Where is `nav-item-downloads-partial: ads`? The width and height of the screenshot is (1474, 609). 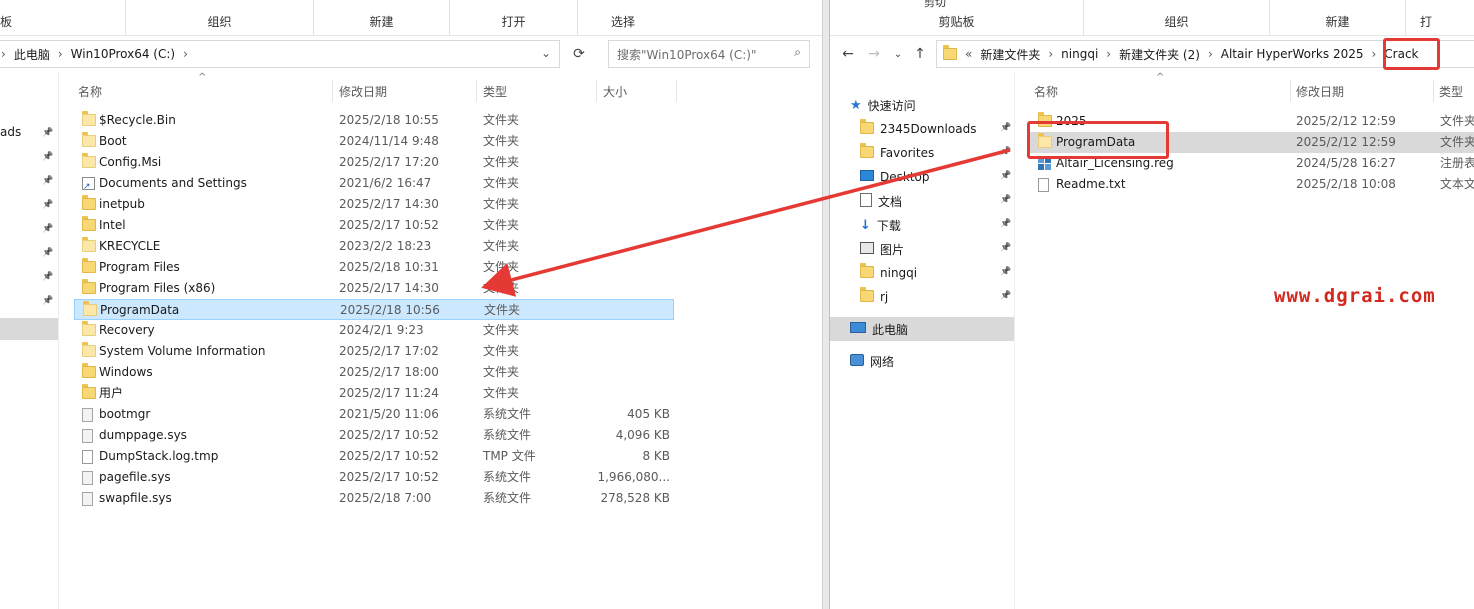
nav-item-downloads-partial: ads is located at coordinates (10, 132).